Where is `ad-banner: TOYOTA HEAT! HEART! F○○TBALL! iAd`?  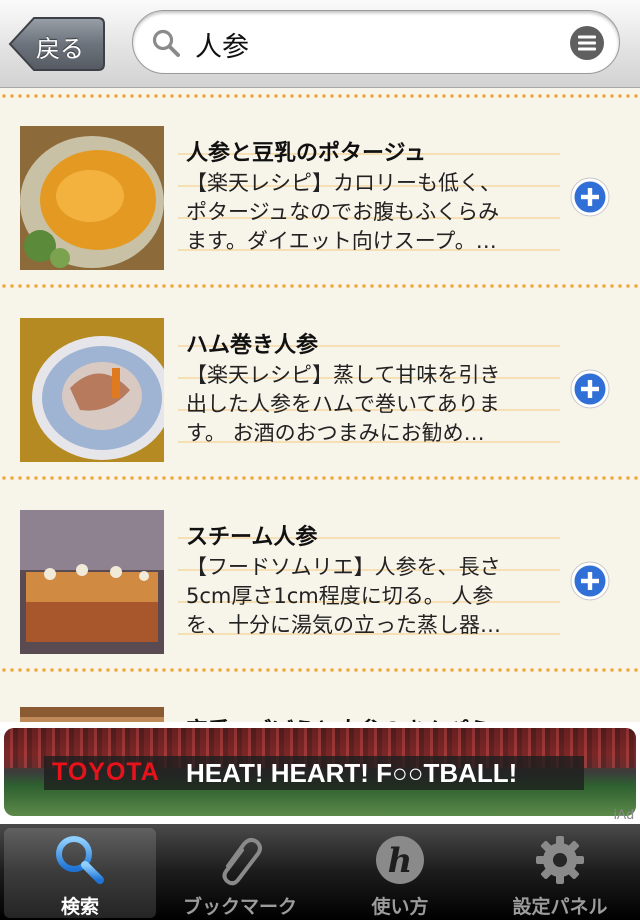 ad-banner: TOYOTA HEAT! HEART! F○○TBALL! iAd is located at coordinates (320, 773).